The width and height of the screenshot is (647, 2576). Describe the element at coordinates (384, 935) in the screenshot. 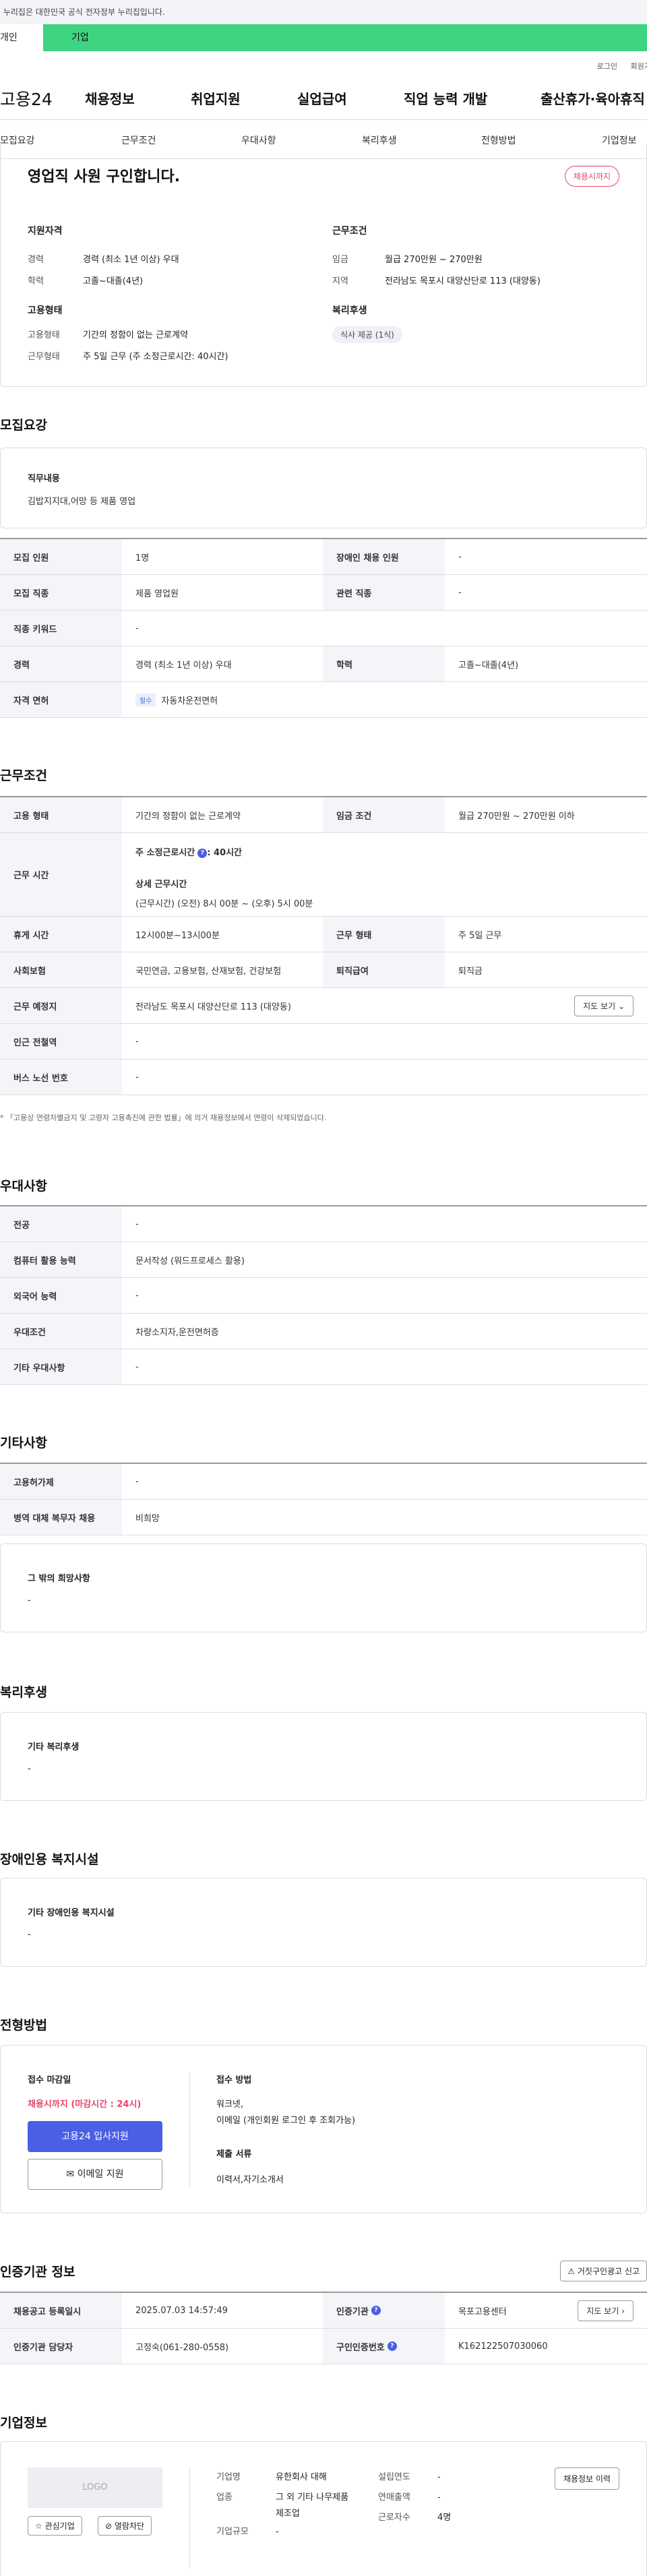

I see `row-label: 근무 형태` at that location.